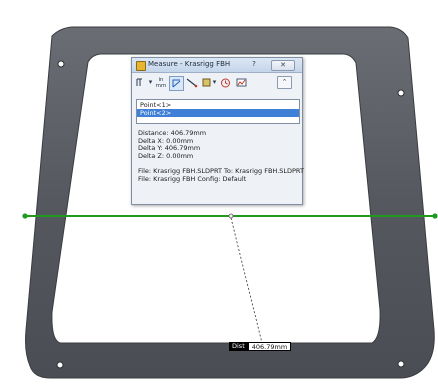 The height and width of the screenshot is (385, 438). What do you see at coordinates (191, 82) in the screenshot?
I see `point-to-point-icon` at bounding box center [191, 82].